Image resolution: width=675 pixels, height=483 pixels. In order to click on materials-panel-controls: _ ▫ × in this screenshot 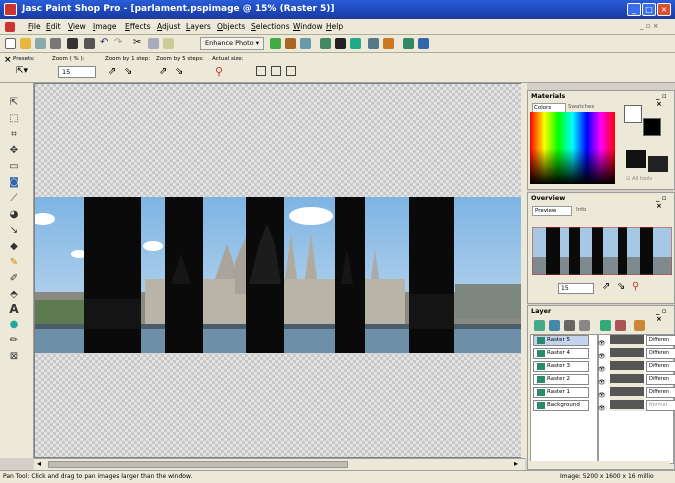, I will do `click(665, 100)`.